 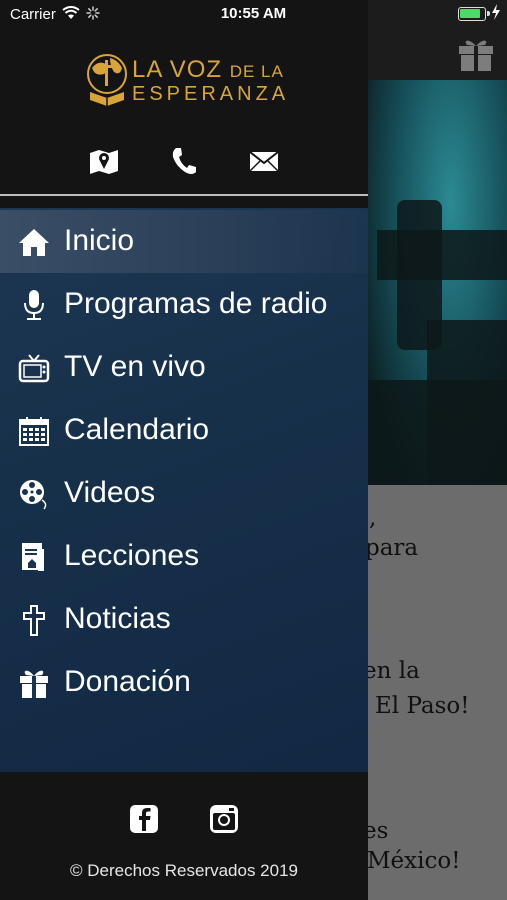 What do you see at coordinates (34, 620) in the screenshot?
I see `cross-icon` at bounding box center [34, 620].